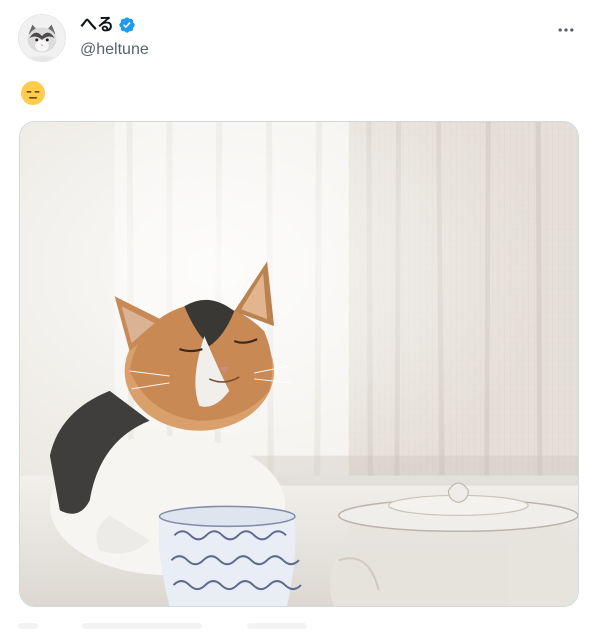  Describe the element at coordinates (566, 30) in the screenshot. I see `more-horizontal-icon` at that location.